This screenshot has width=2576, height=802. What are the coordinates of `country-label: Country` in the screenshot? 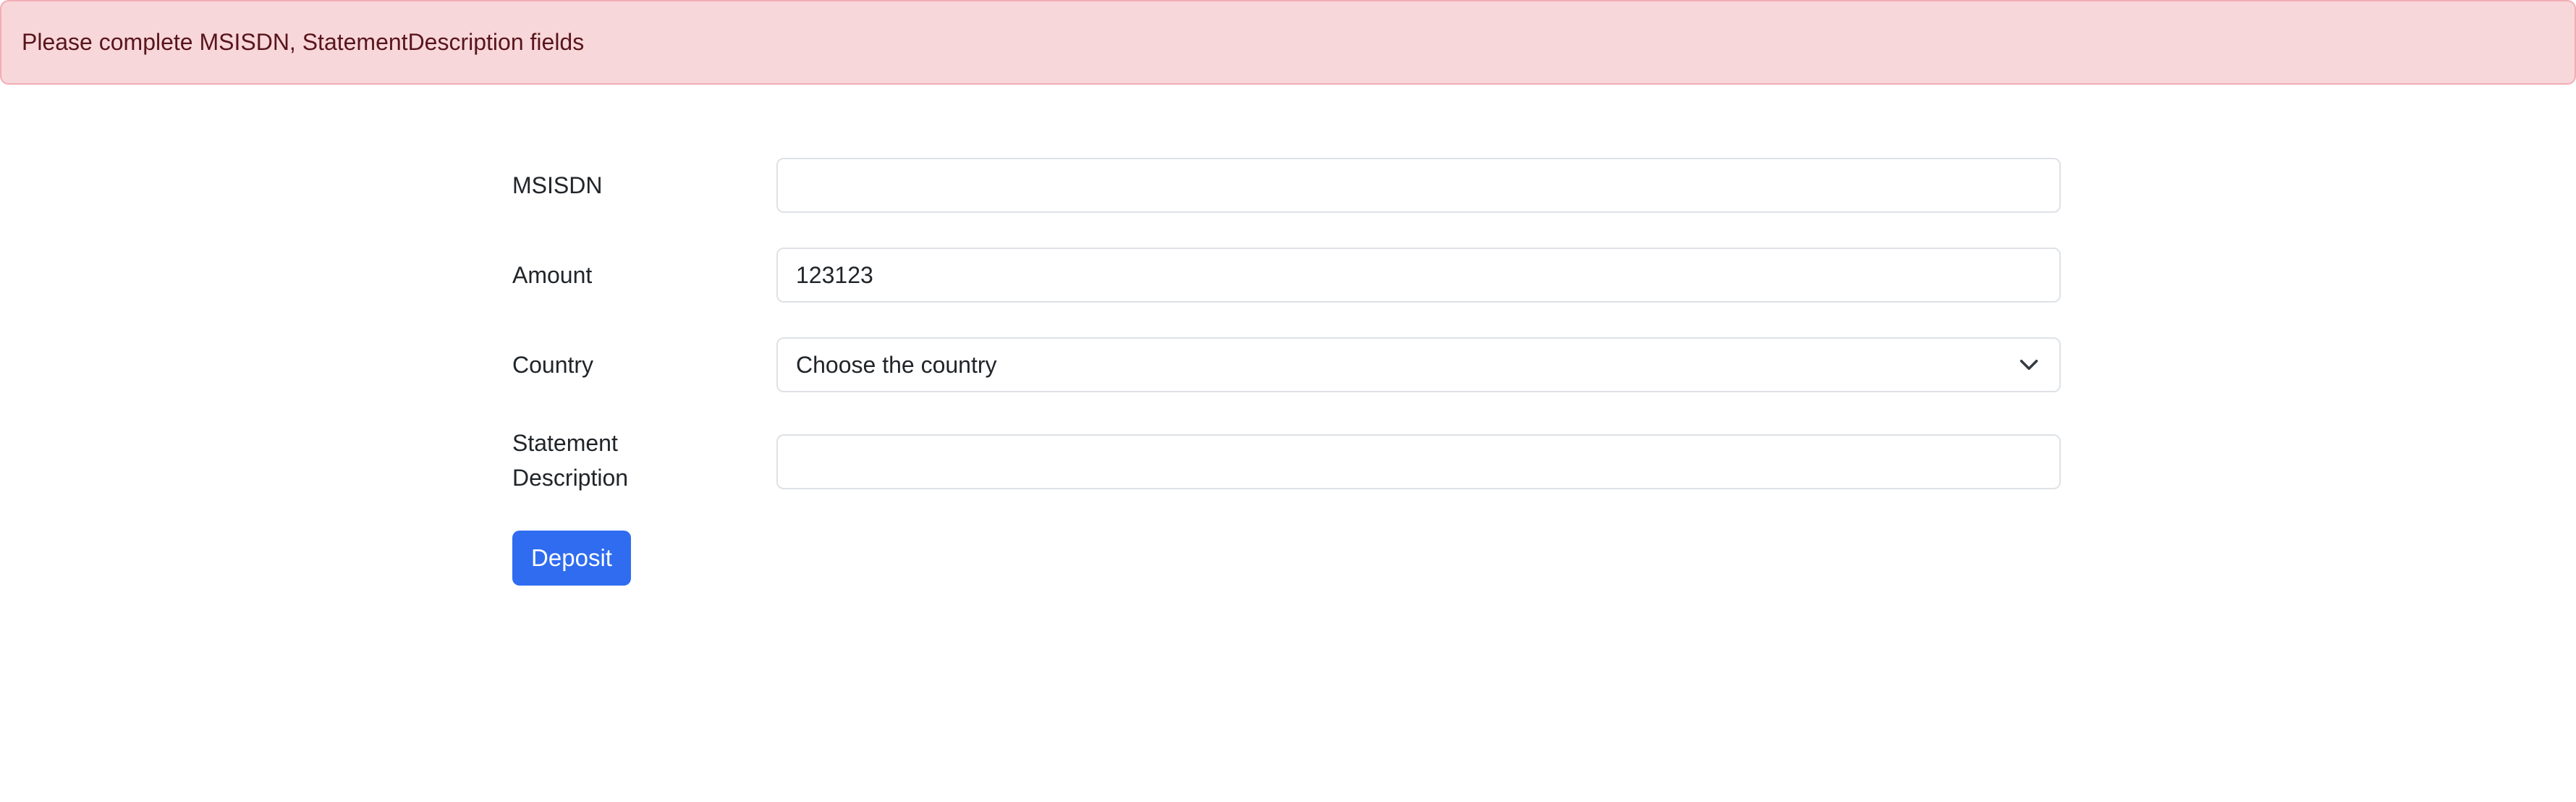 It's located at (553, 365).